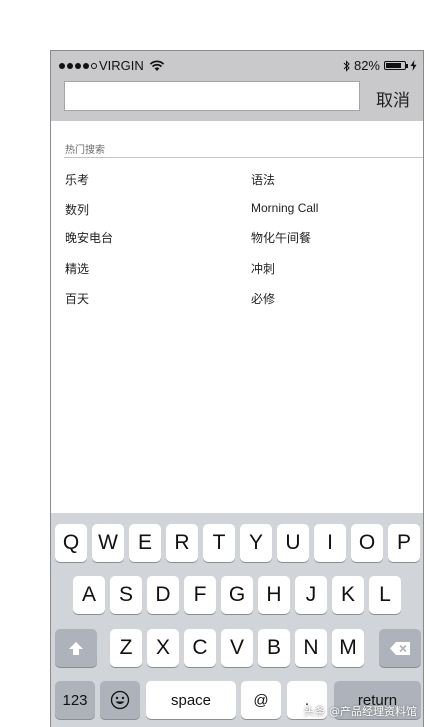 Image resolution: width=425 pixels, height=727 pixels. Describe the element at coordinates (126, 595) in the screenshot. I see `key-s: S` at that location.